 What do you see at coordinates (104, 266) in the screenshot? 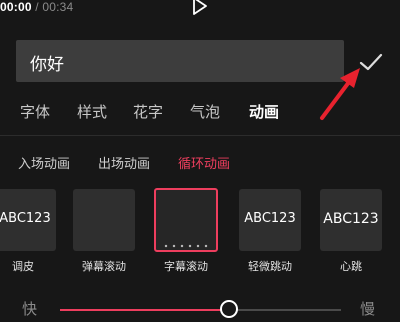
I see `animation-name: 弹幕滚动` at bounding box center [104, 266].